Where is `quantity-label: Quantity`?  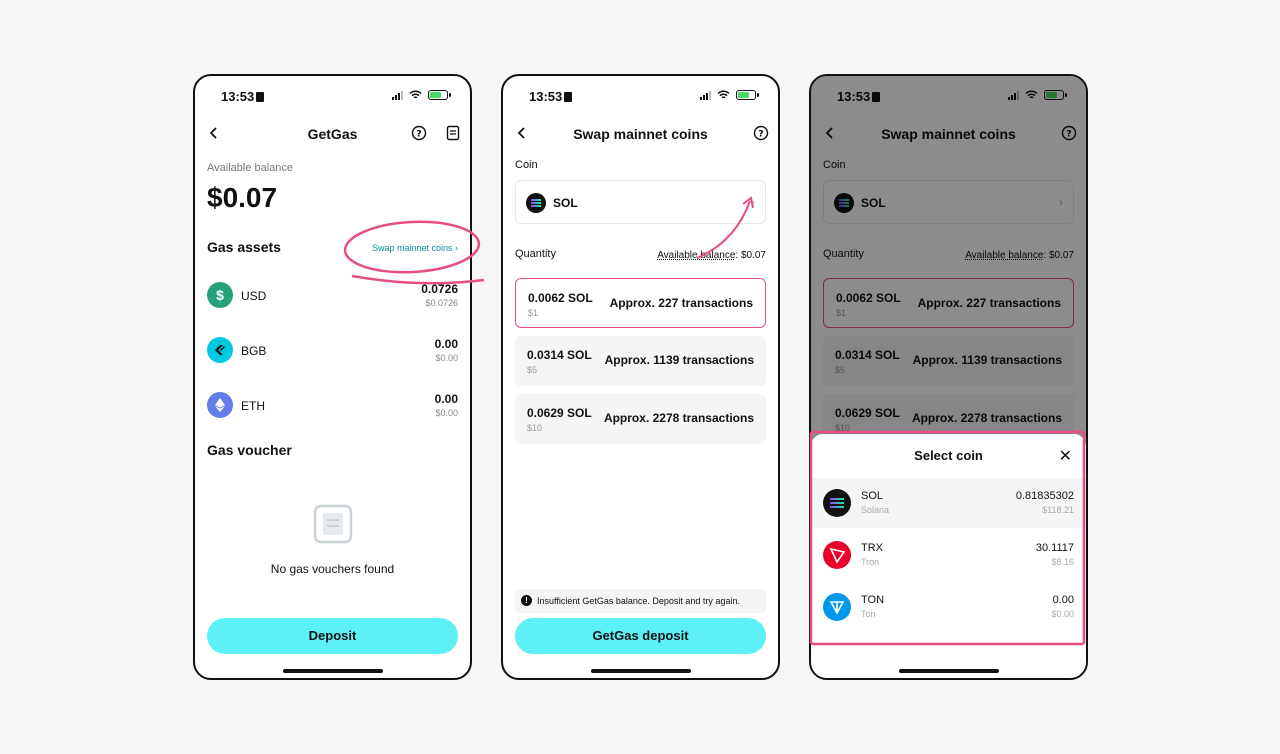 quantity-label: Quantity is located at coordinates (535, 254).